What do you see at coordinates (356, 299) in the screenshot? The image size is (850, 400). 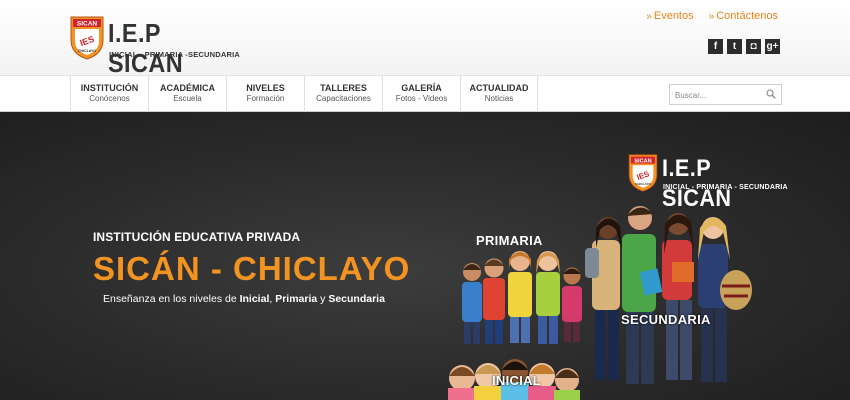 I see `hero-desc-secundaria: Secundaria` at bounding box center [356, 299].